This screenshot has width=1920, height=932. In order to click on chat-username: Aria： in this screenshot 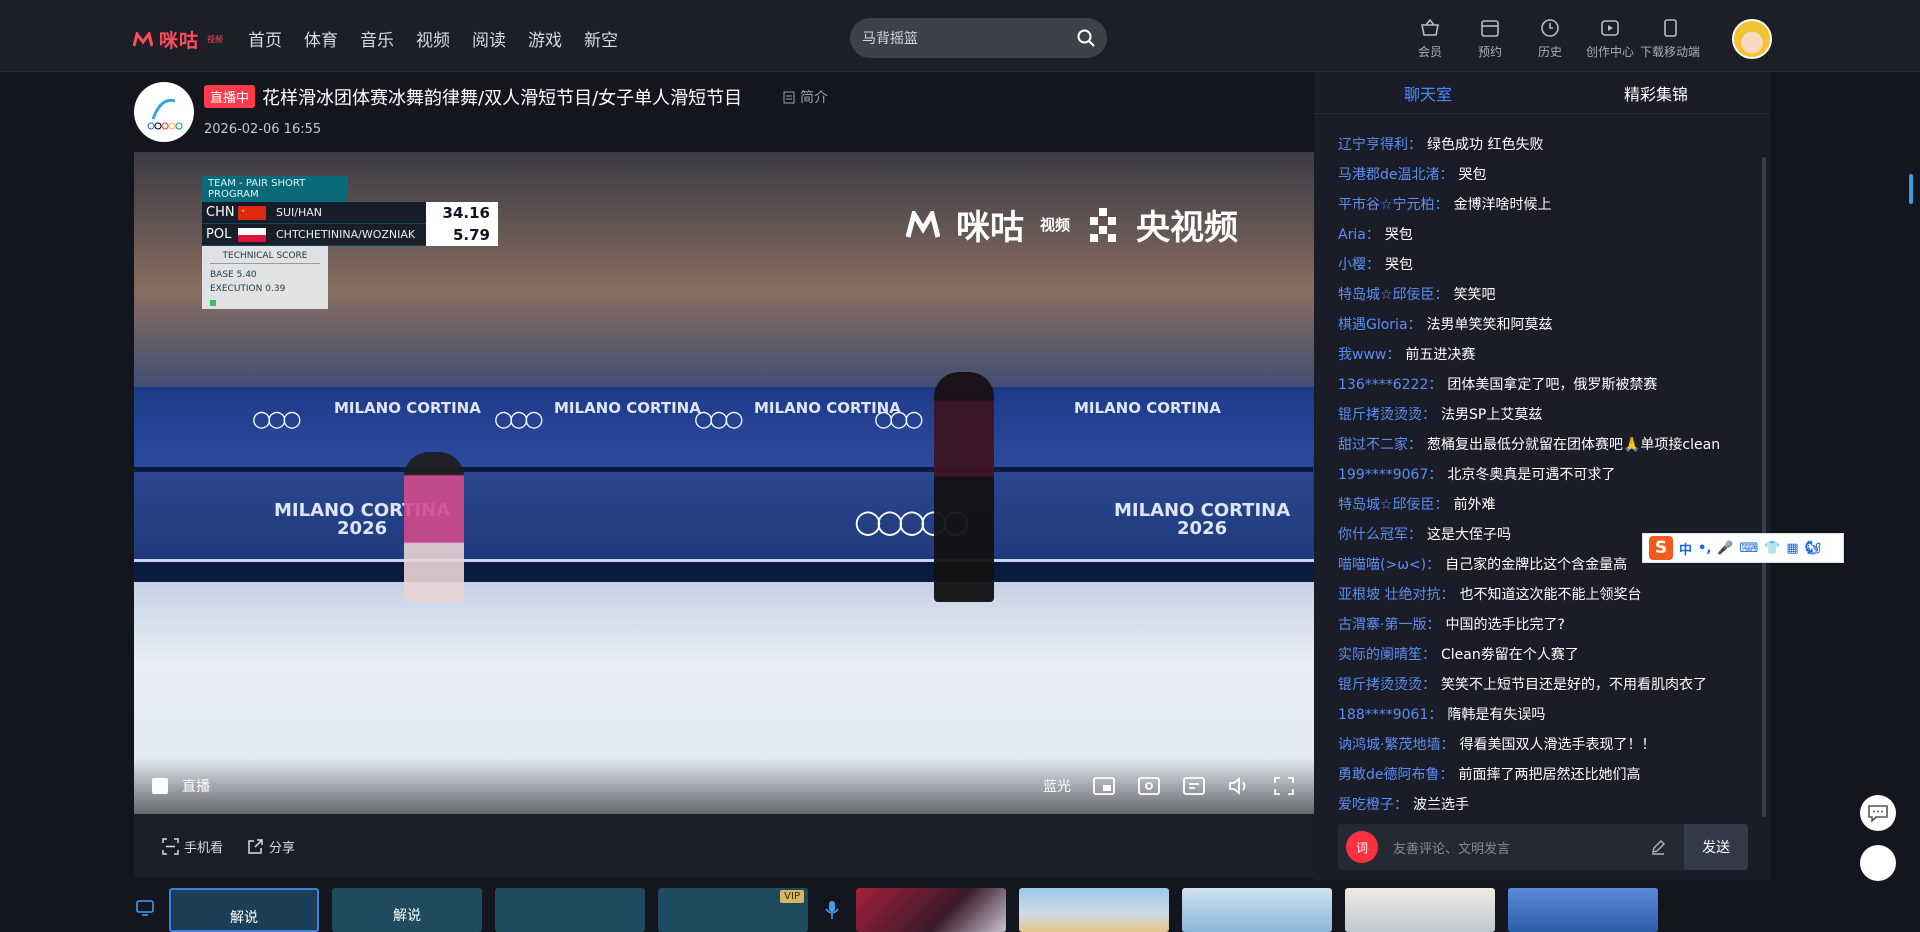, I will do `click(1359, 239)`.